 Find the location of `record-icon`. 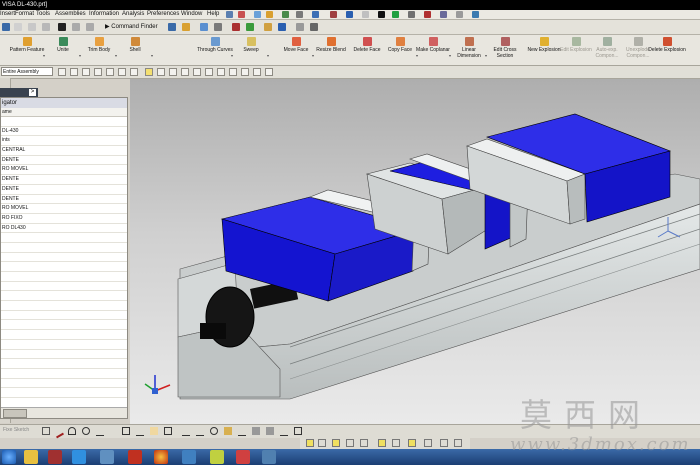

record-icon is located at coordinates (241, 14).